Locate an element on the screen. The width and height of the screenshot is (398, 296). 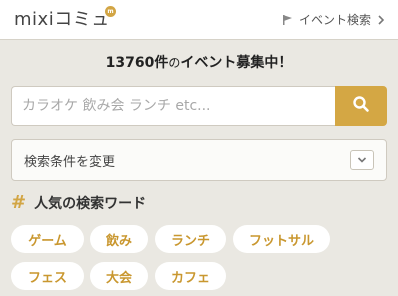
search-conditions-label: 検索条件を変更 is located at coordinates (70, 162).